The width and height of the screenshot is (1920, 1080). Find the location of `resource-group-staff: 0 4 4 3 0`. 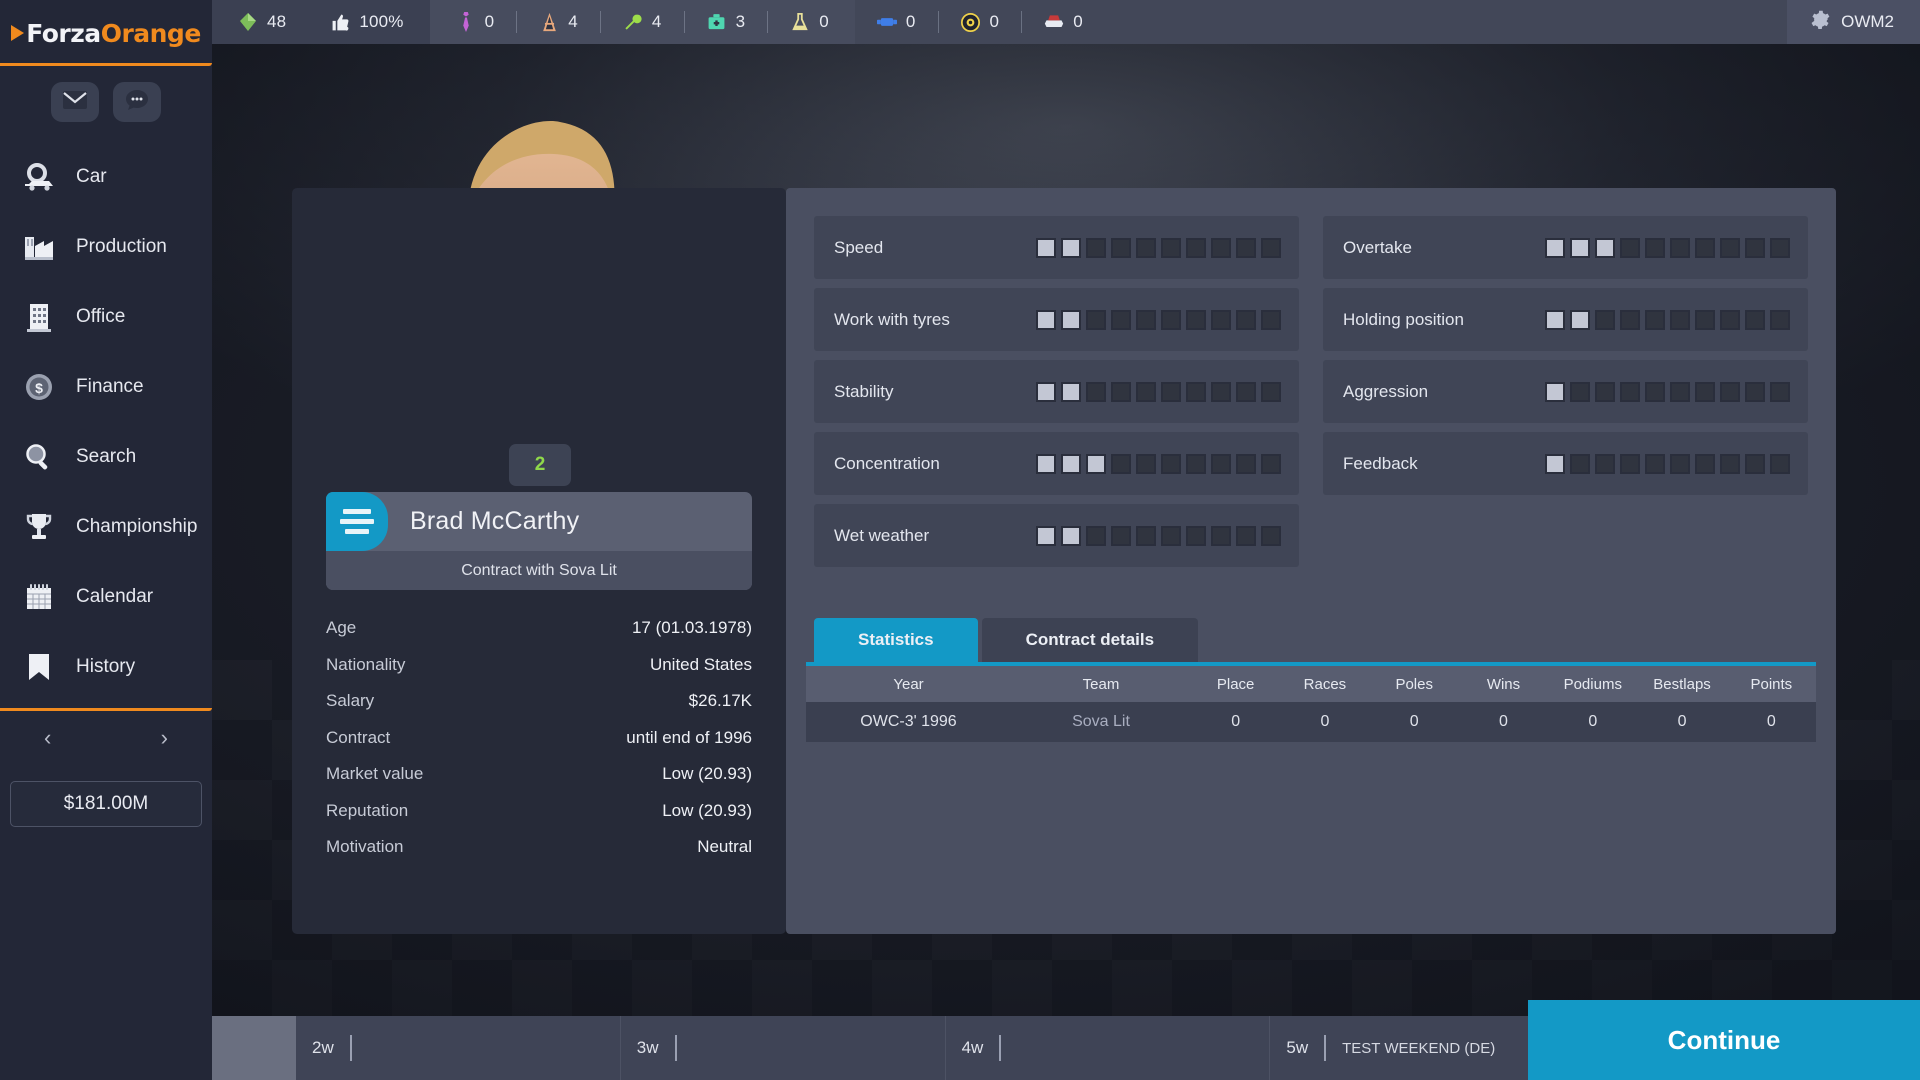

resource-group-staff: 0 4 4 3 0 is located at coordinates (642, 22).